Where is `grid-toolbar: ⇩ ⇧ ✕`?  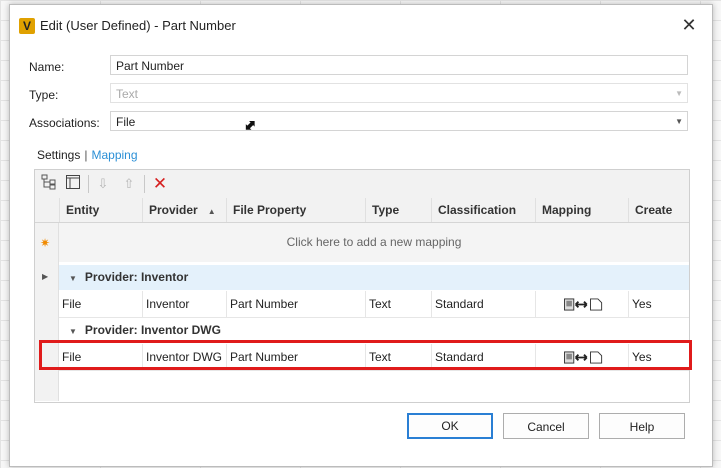
grid-toolbar: ⇩ ⇧ ✕ is located at coordinates (362, 184).